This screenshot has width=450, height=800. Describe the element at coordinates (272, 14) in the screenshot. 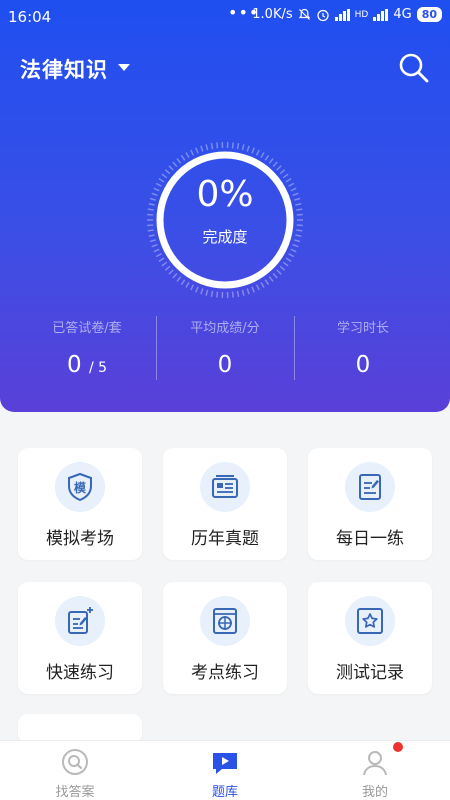

I see `net-speed: 1.0K/s` at that location.